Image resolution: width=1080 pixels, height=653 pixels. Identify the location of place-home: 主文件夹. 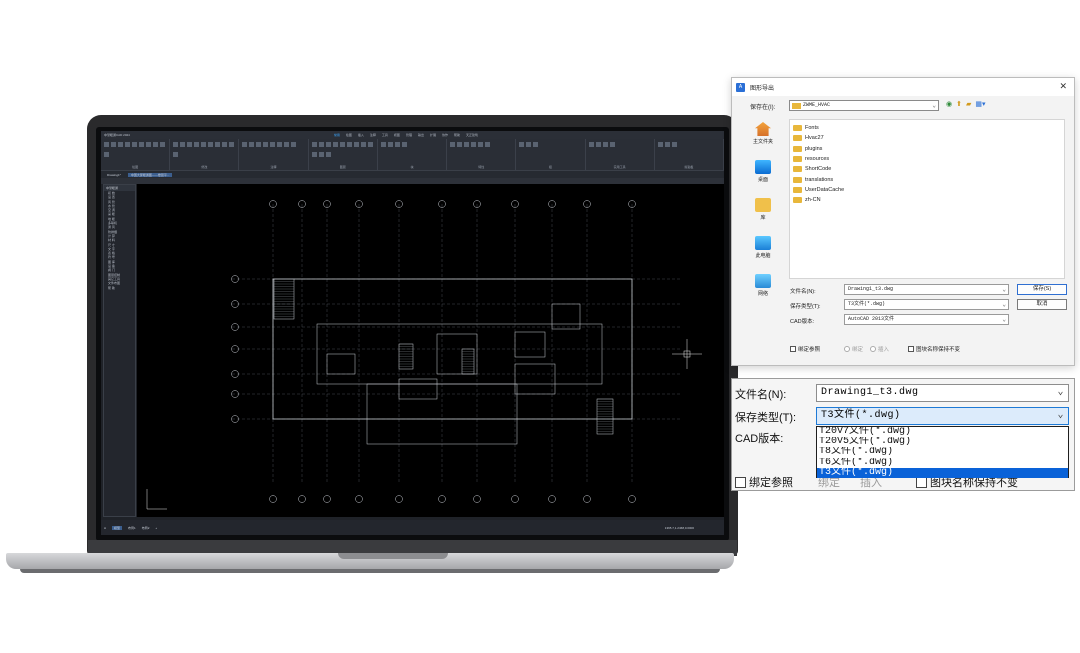
(763, 140).